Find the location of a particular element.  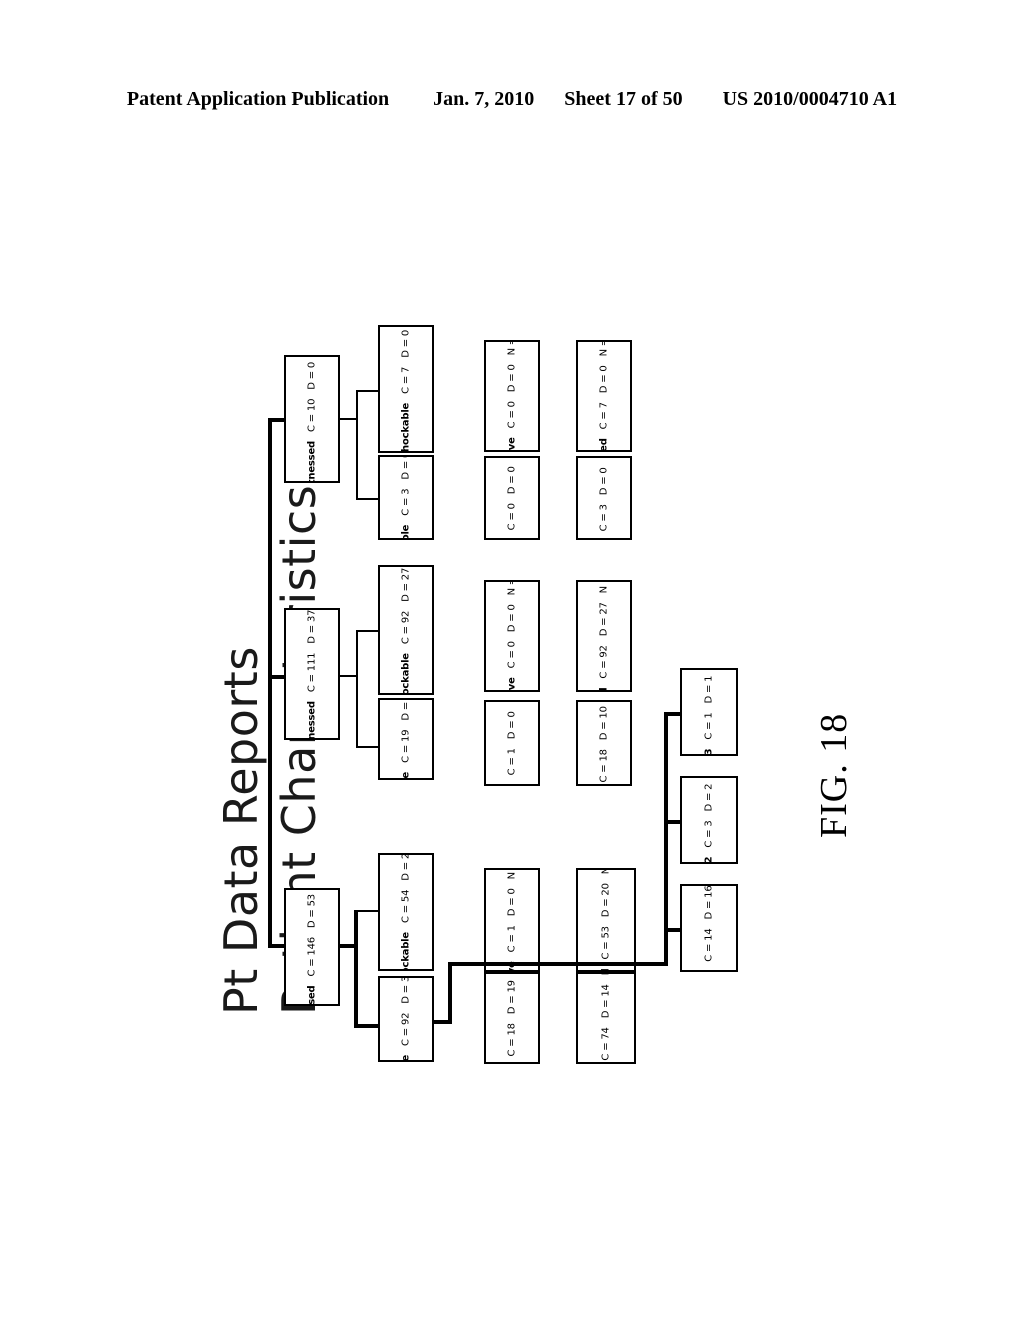

node-stat-c: C = 14 is located at coordinates (709, 945).